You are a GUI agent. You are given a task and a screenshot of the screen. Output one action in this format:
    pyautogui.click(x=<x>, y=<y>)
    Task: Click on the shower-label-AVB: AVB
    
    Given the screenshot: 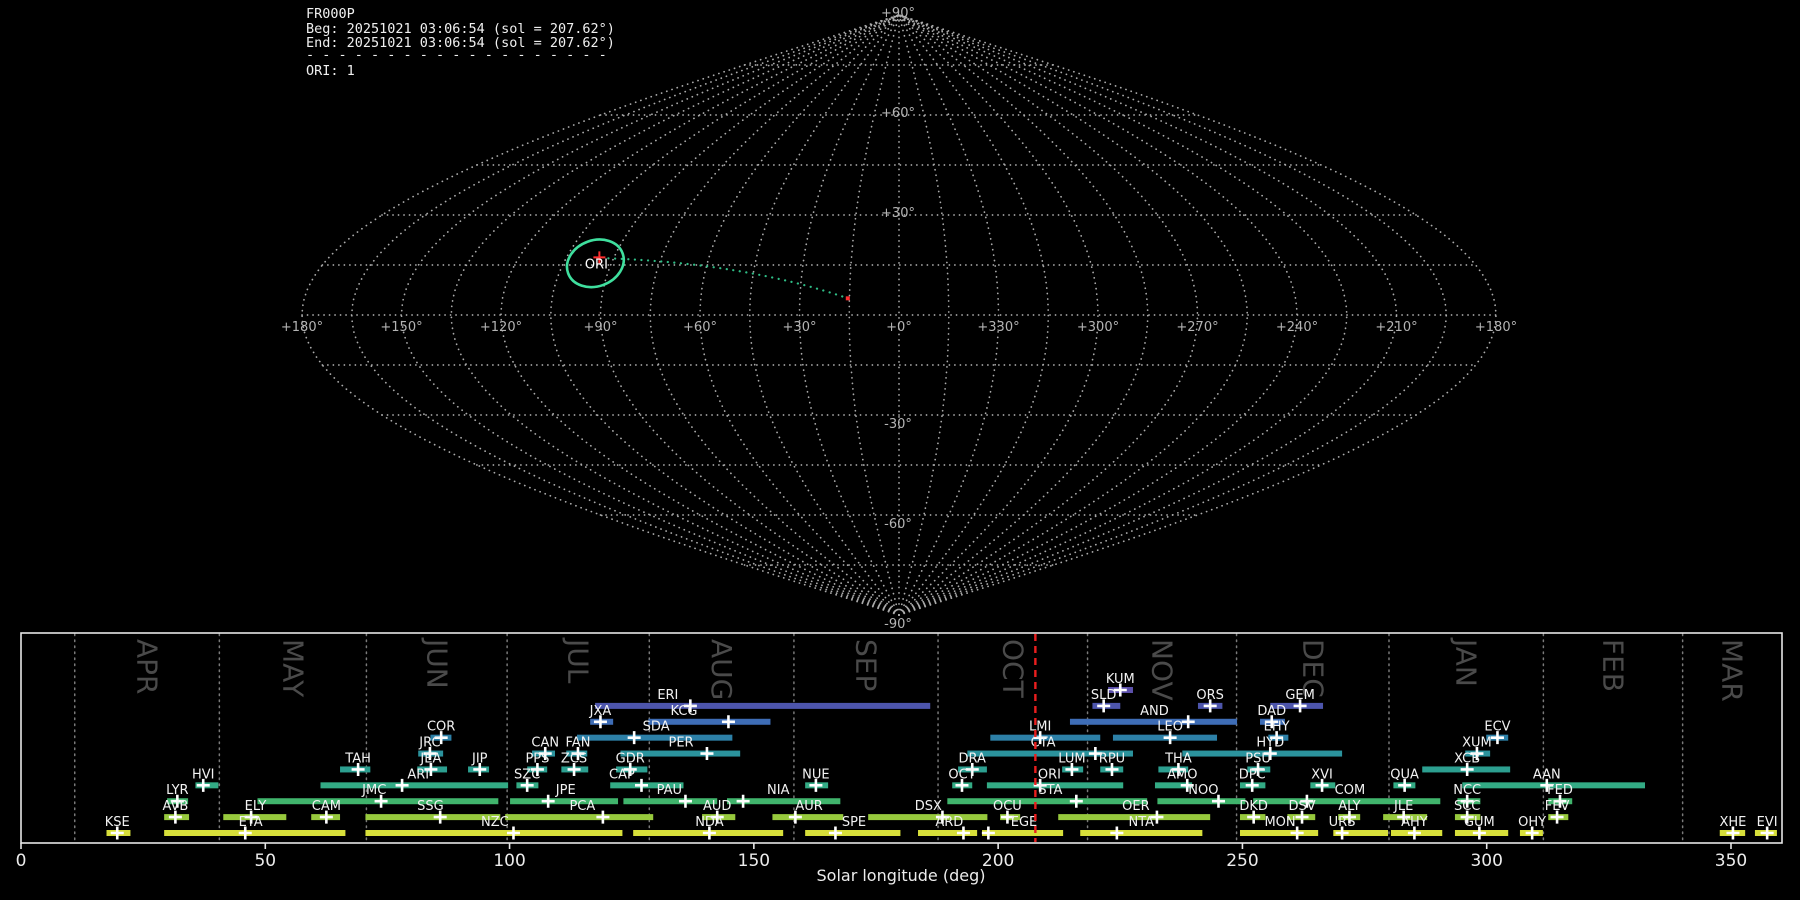 What is the action you would take?
    pyautogui.click(x=175, y=806)
    